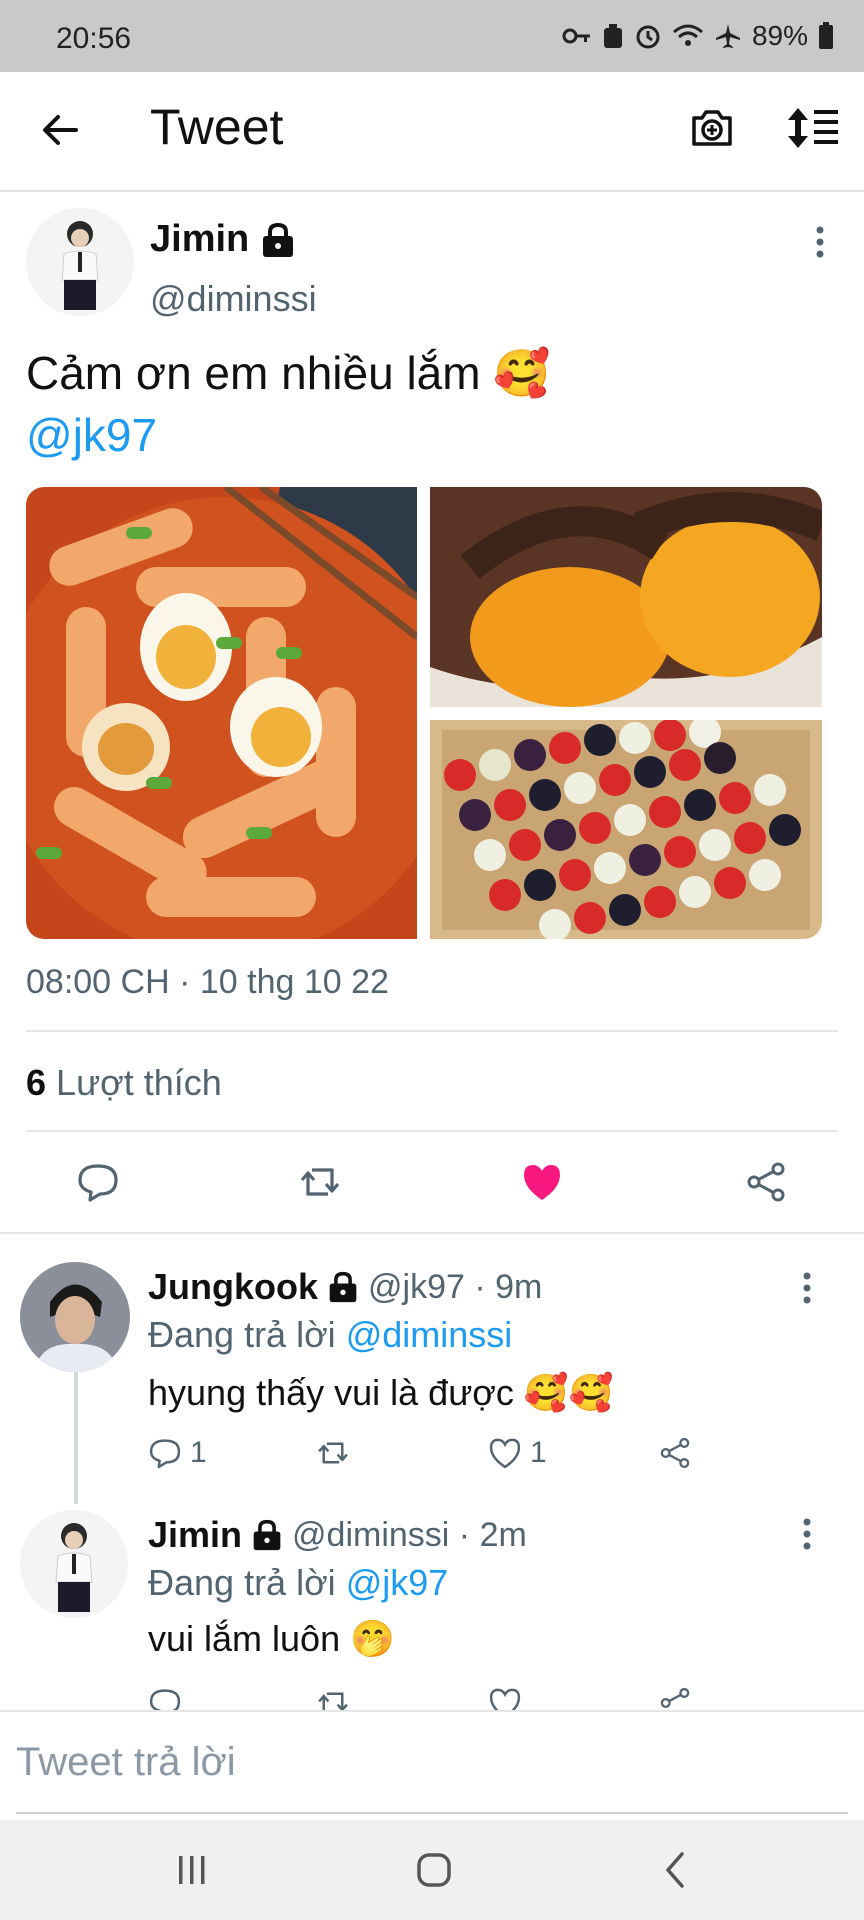 The image size is (864, 1920). Describe the element at coordinates (455, 1286) in the screenshot. I see `reply-handle-time: @jk97 · 9m` at that location.